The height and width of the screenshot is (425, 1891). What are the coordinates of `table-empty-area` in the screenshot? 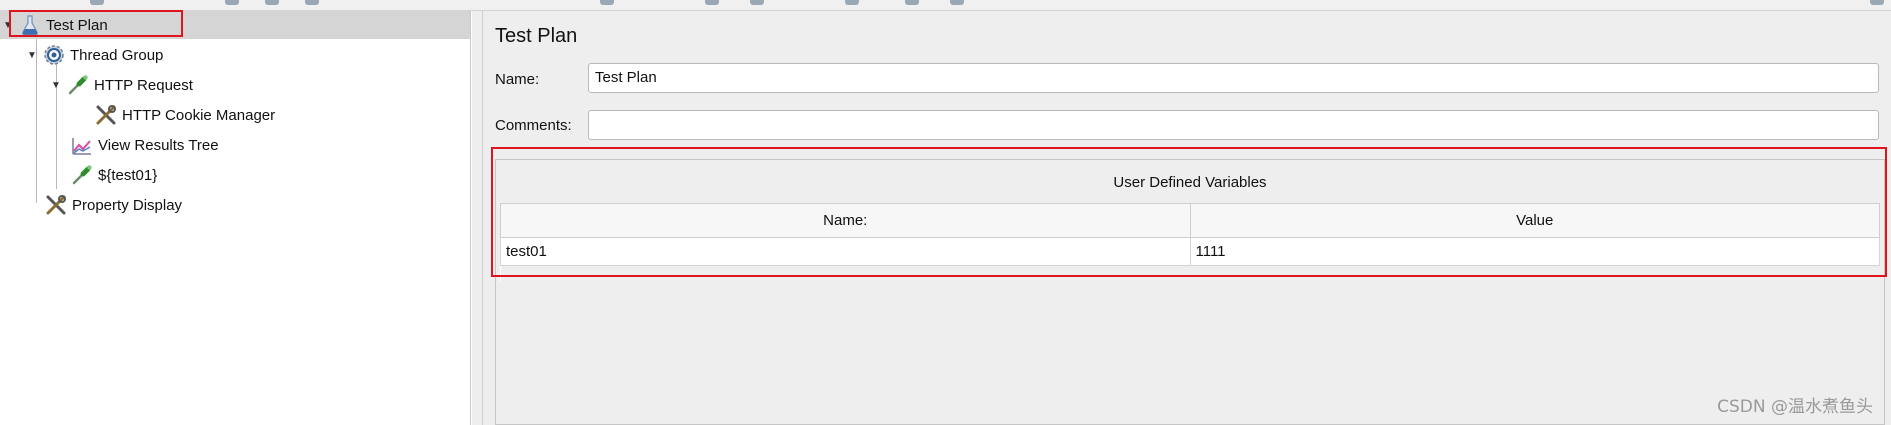 It's located at (1190, 273).